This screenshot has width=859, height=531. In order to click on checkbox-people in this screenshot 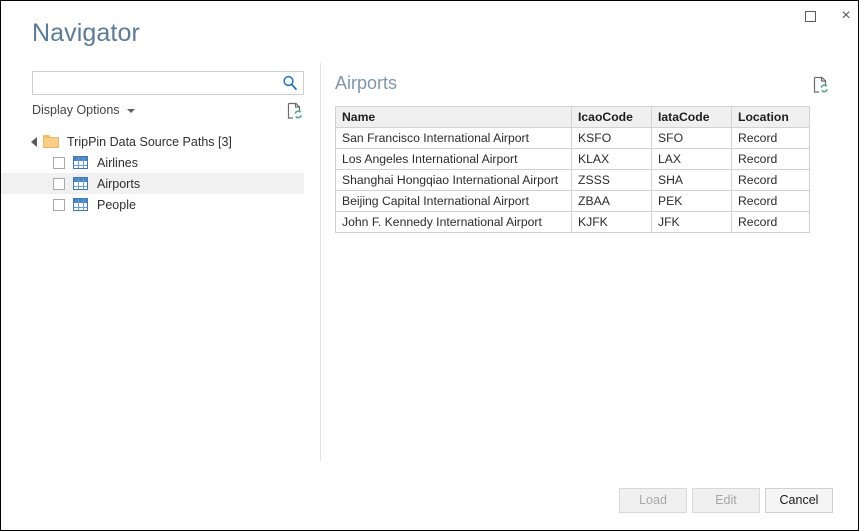, I will do `click(59, 204)`.